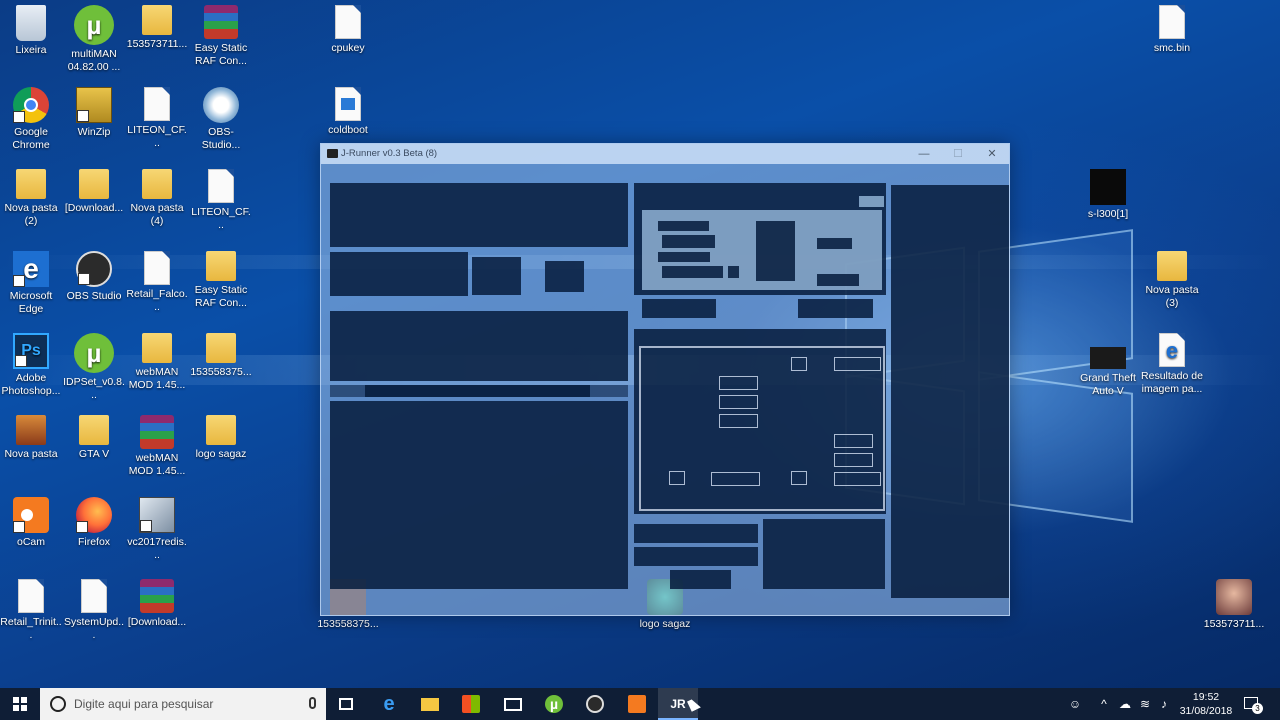  Describe the element at coordinates (31, 50) in the screenshot. I see `desktop-icon-label: Lixeira` at that location.